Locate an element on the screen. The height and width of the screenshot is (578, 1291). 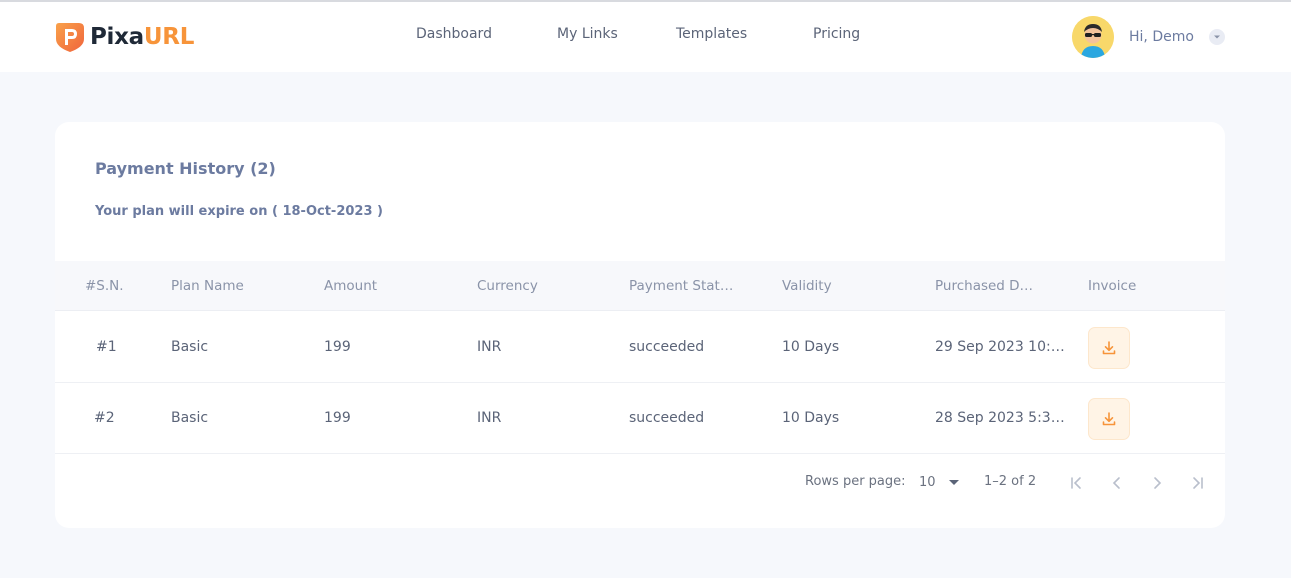
column-header-amount: Amount is located at coordinates (394, 286).